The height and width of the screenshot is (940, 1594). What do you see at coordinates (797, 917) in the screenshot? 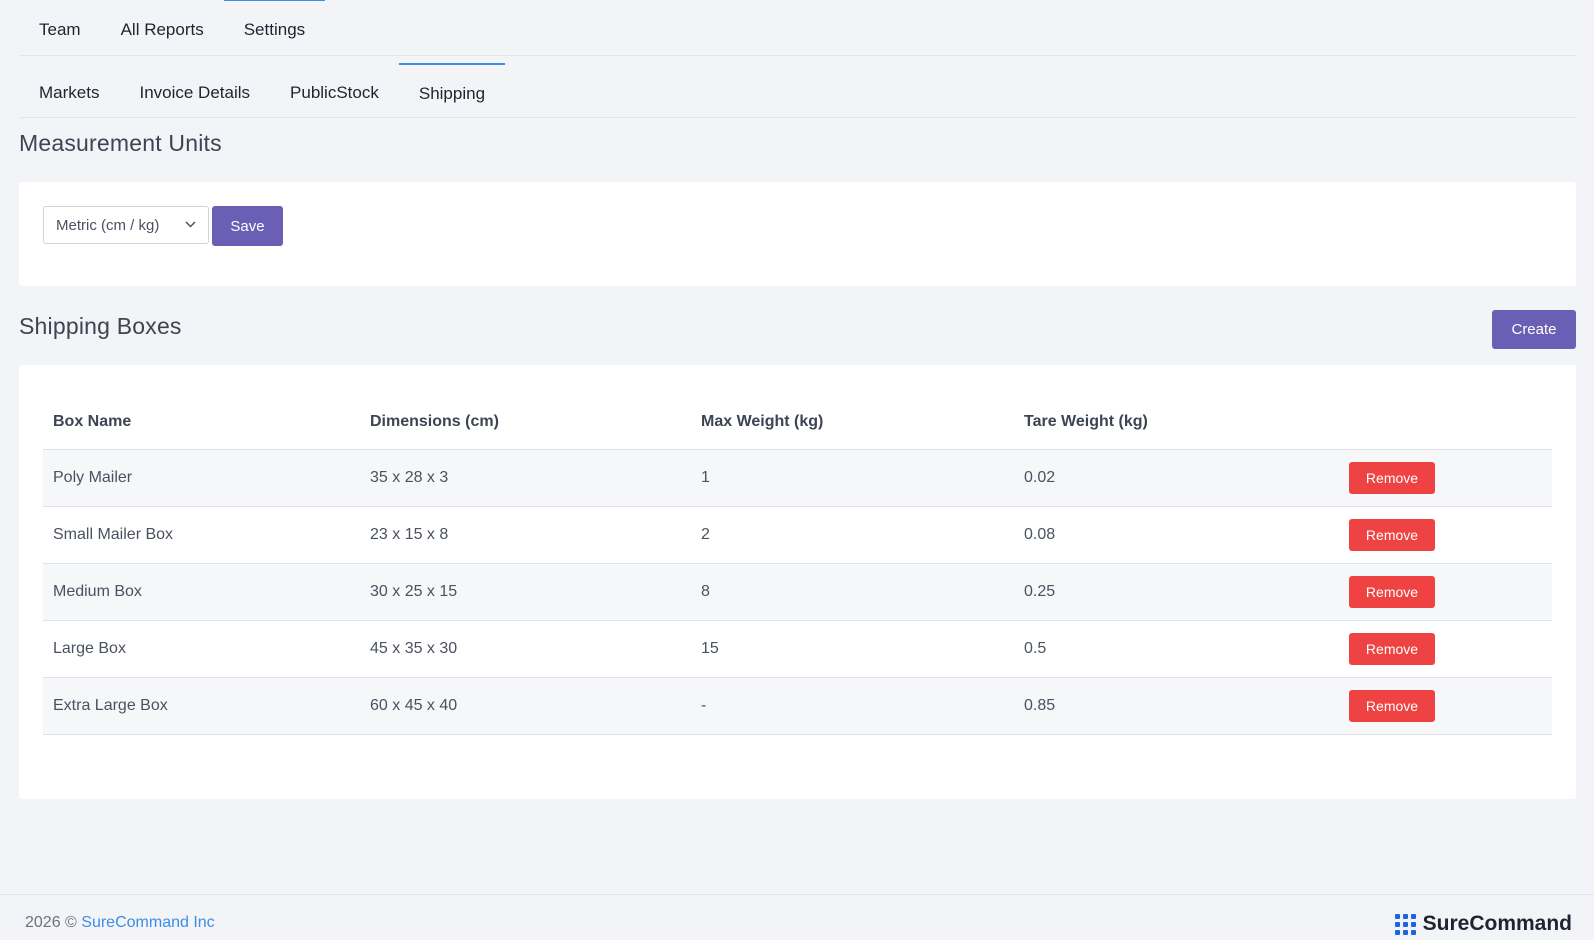
I see `footer: 2026 © SureCommand Inc SureCommand` at bounding box center [797, 917].